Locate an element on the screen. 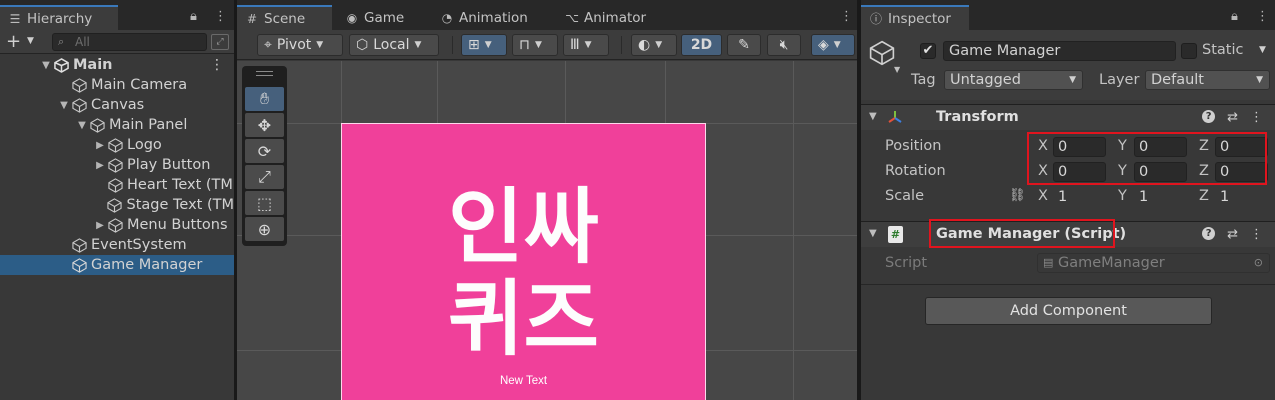 This screenshot has width=1275, height=400. move-arrows-icon: ✥ is located at coordinates (264, 125).